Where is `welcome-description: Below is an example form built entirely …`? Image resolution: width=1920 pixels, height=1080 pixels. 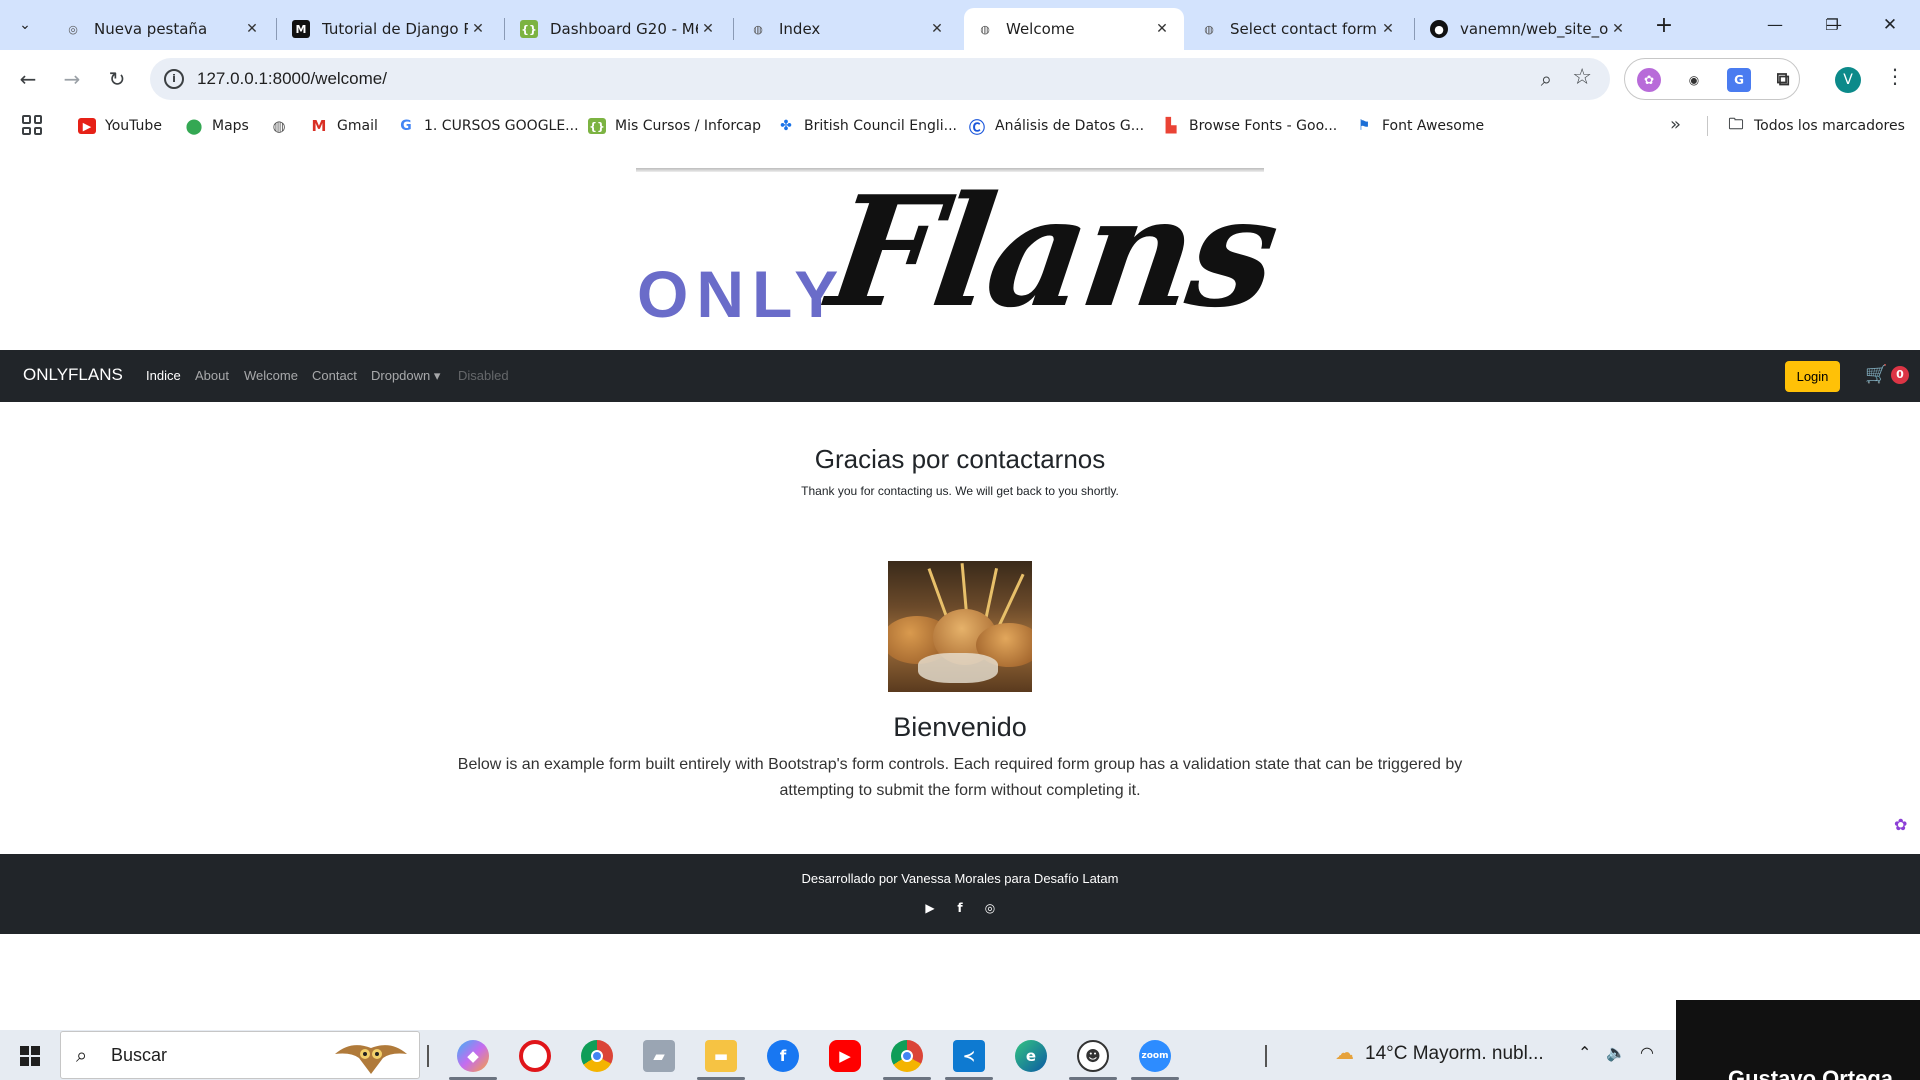
welcome-description: Below is an example form built entirely … is located at coordinates (960, 777).